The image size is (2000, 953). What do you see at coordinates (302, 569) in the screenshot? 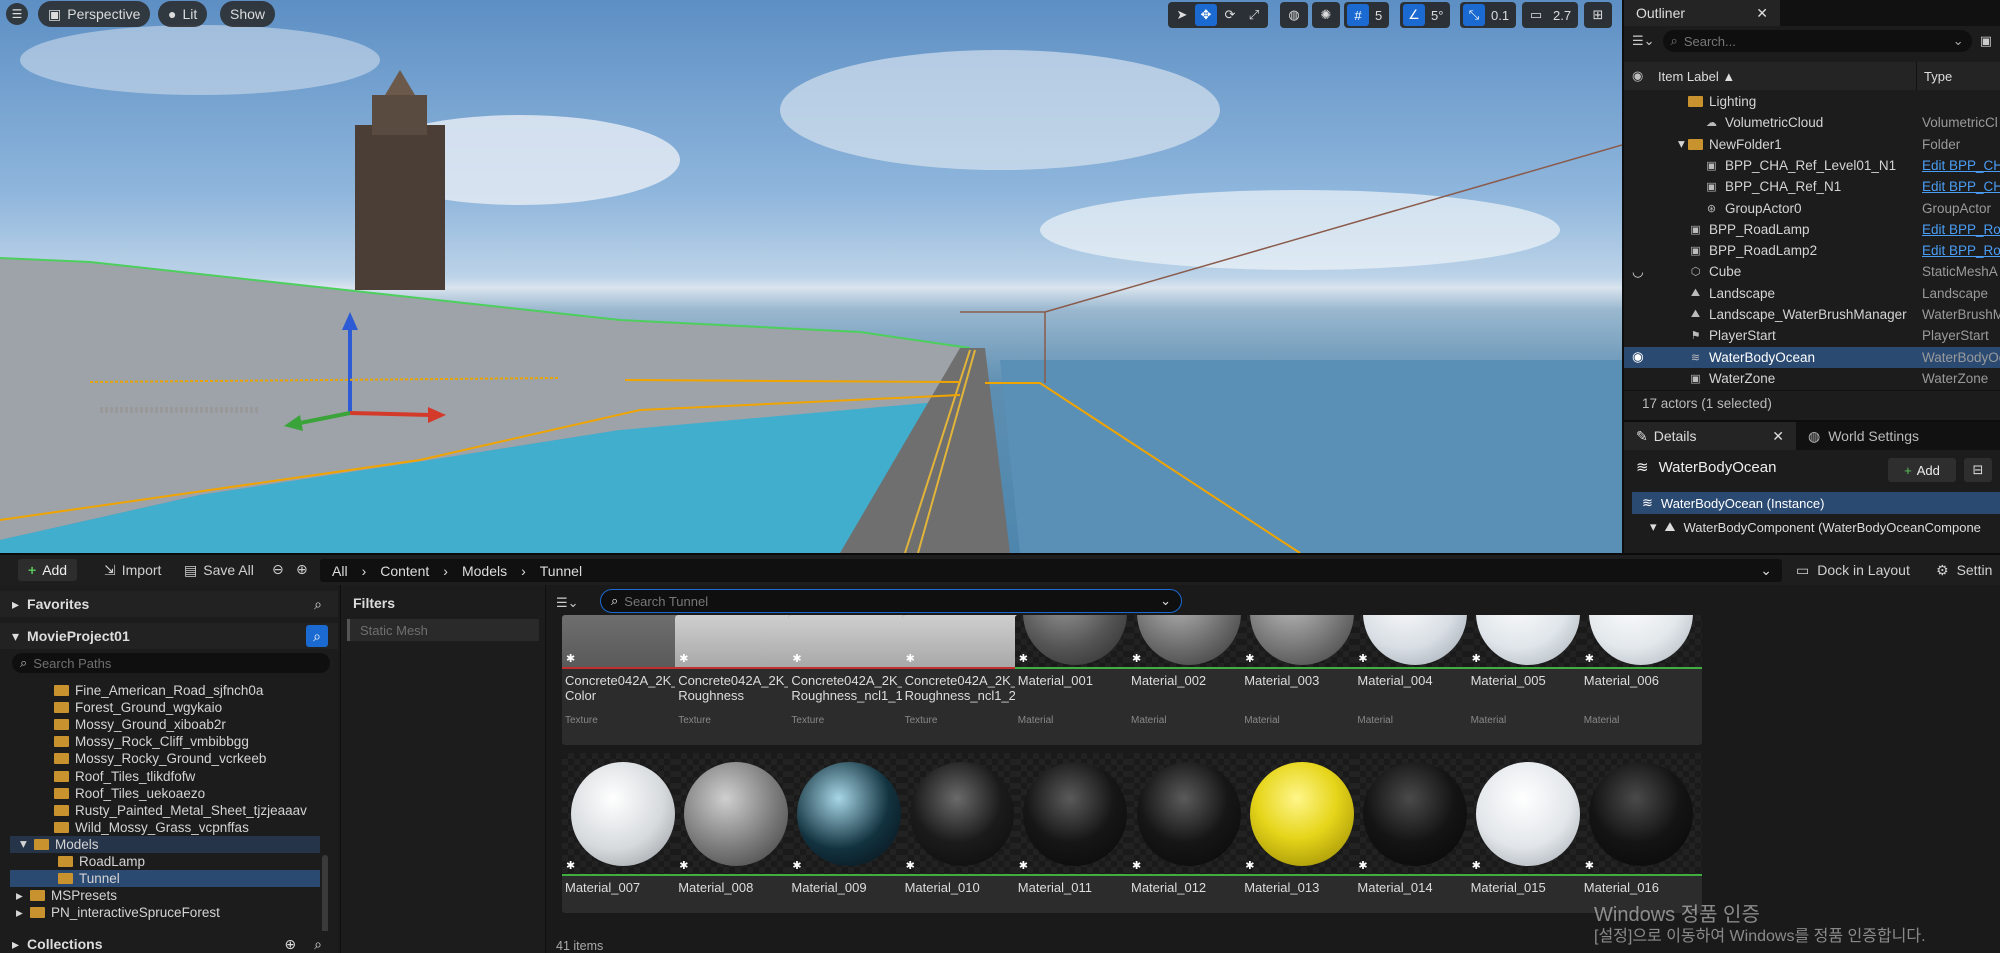
I see `forward-icon: ⊕` at bounding box center [302, 569].